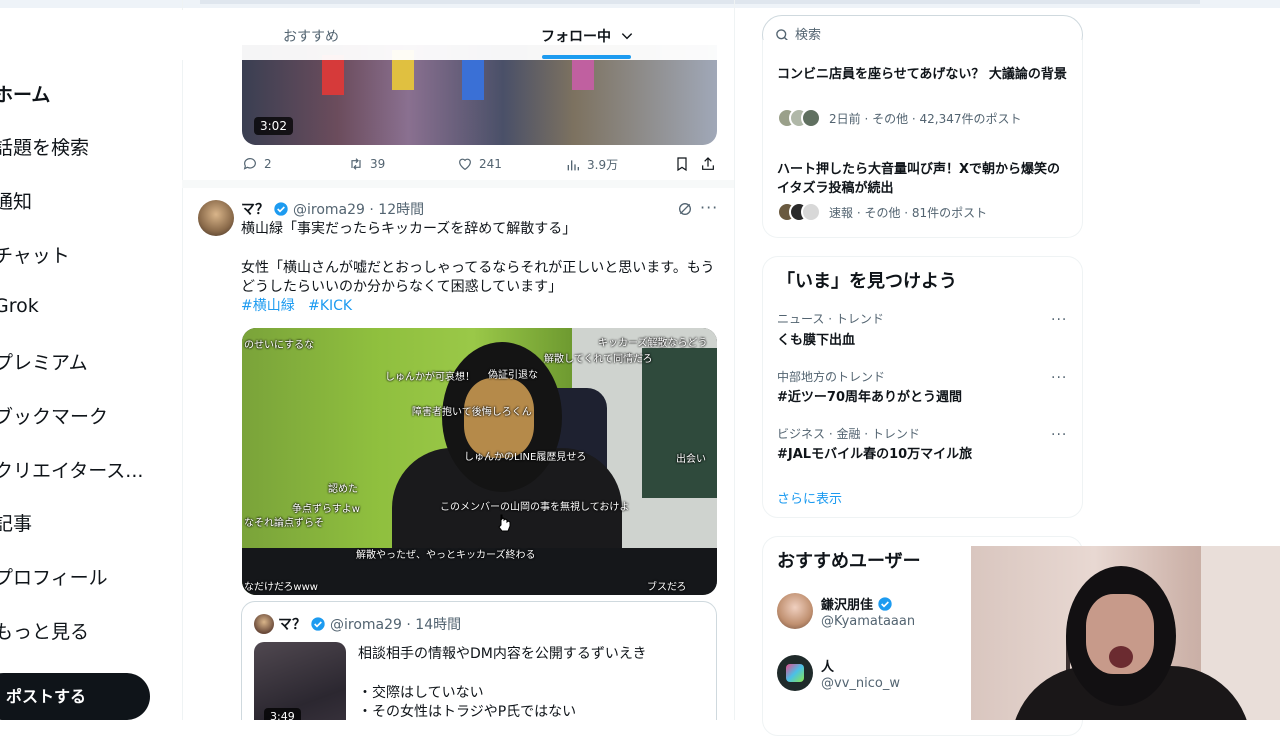 The height and width of the screenshot is (736, 1280). I want to click on share-button, so click(708, 164).